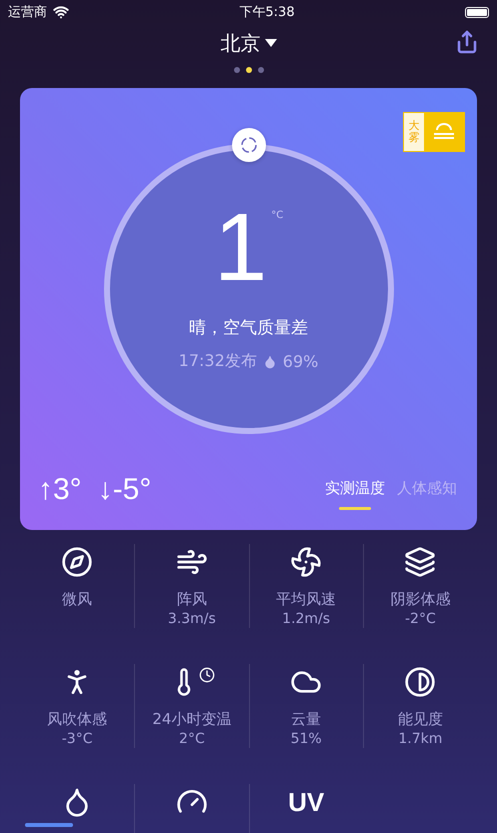 The height and width of the screenshot is (833, 497). Describe the element at coordinates (476, 12) in the screenshot. I see `battery-icon` at that location.